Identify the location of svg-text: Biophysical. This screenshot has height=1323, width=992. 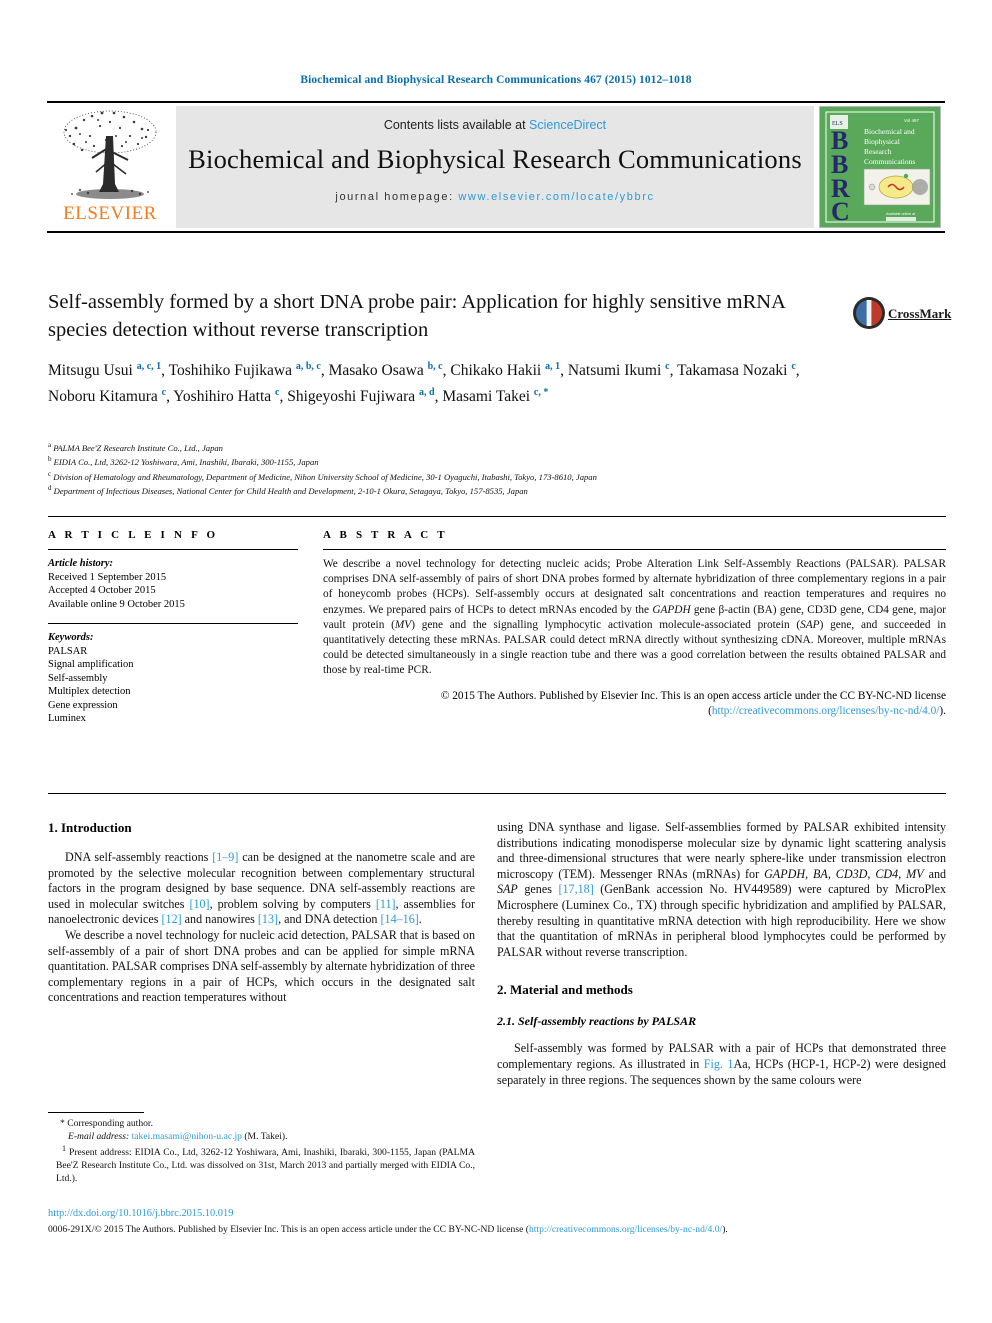
(882, 141).